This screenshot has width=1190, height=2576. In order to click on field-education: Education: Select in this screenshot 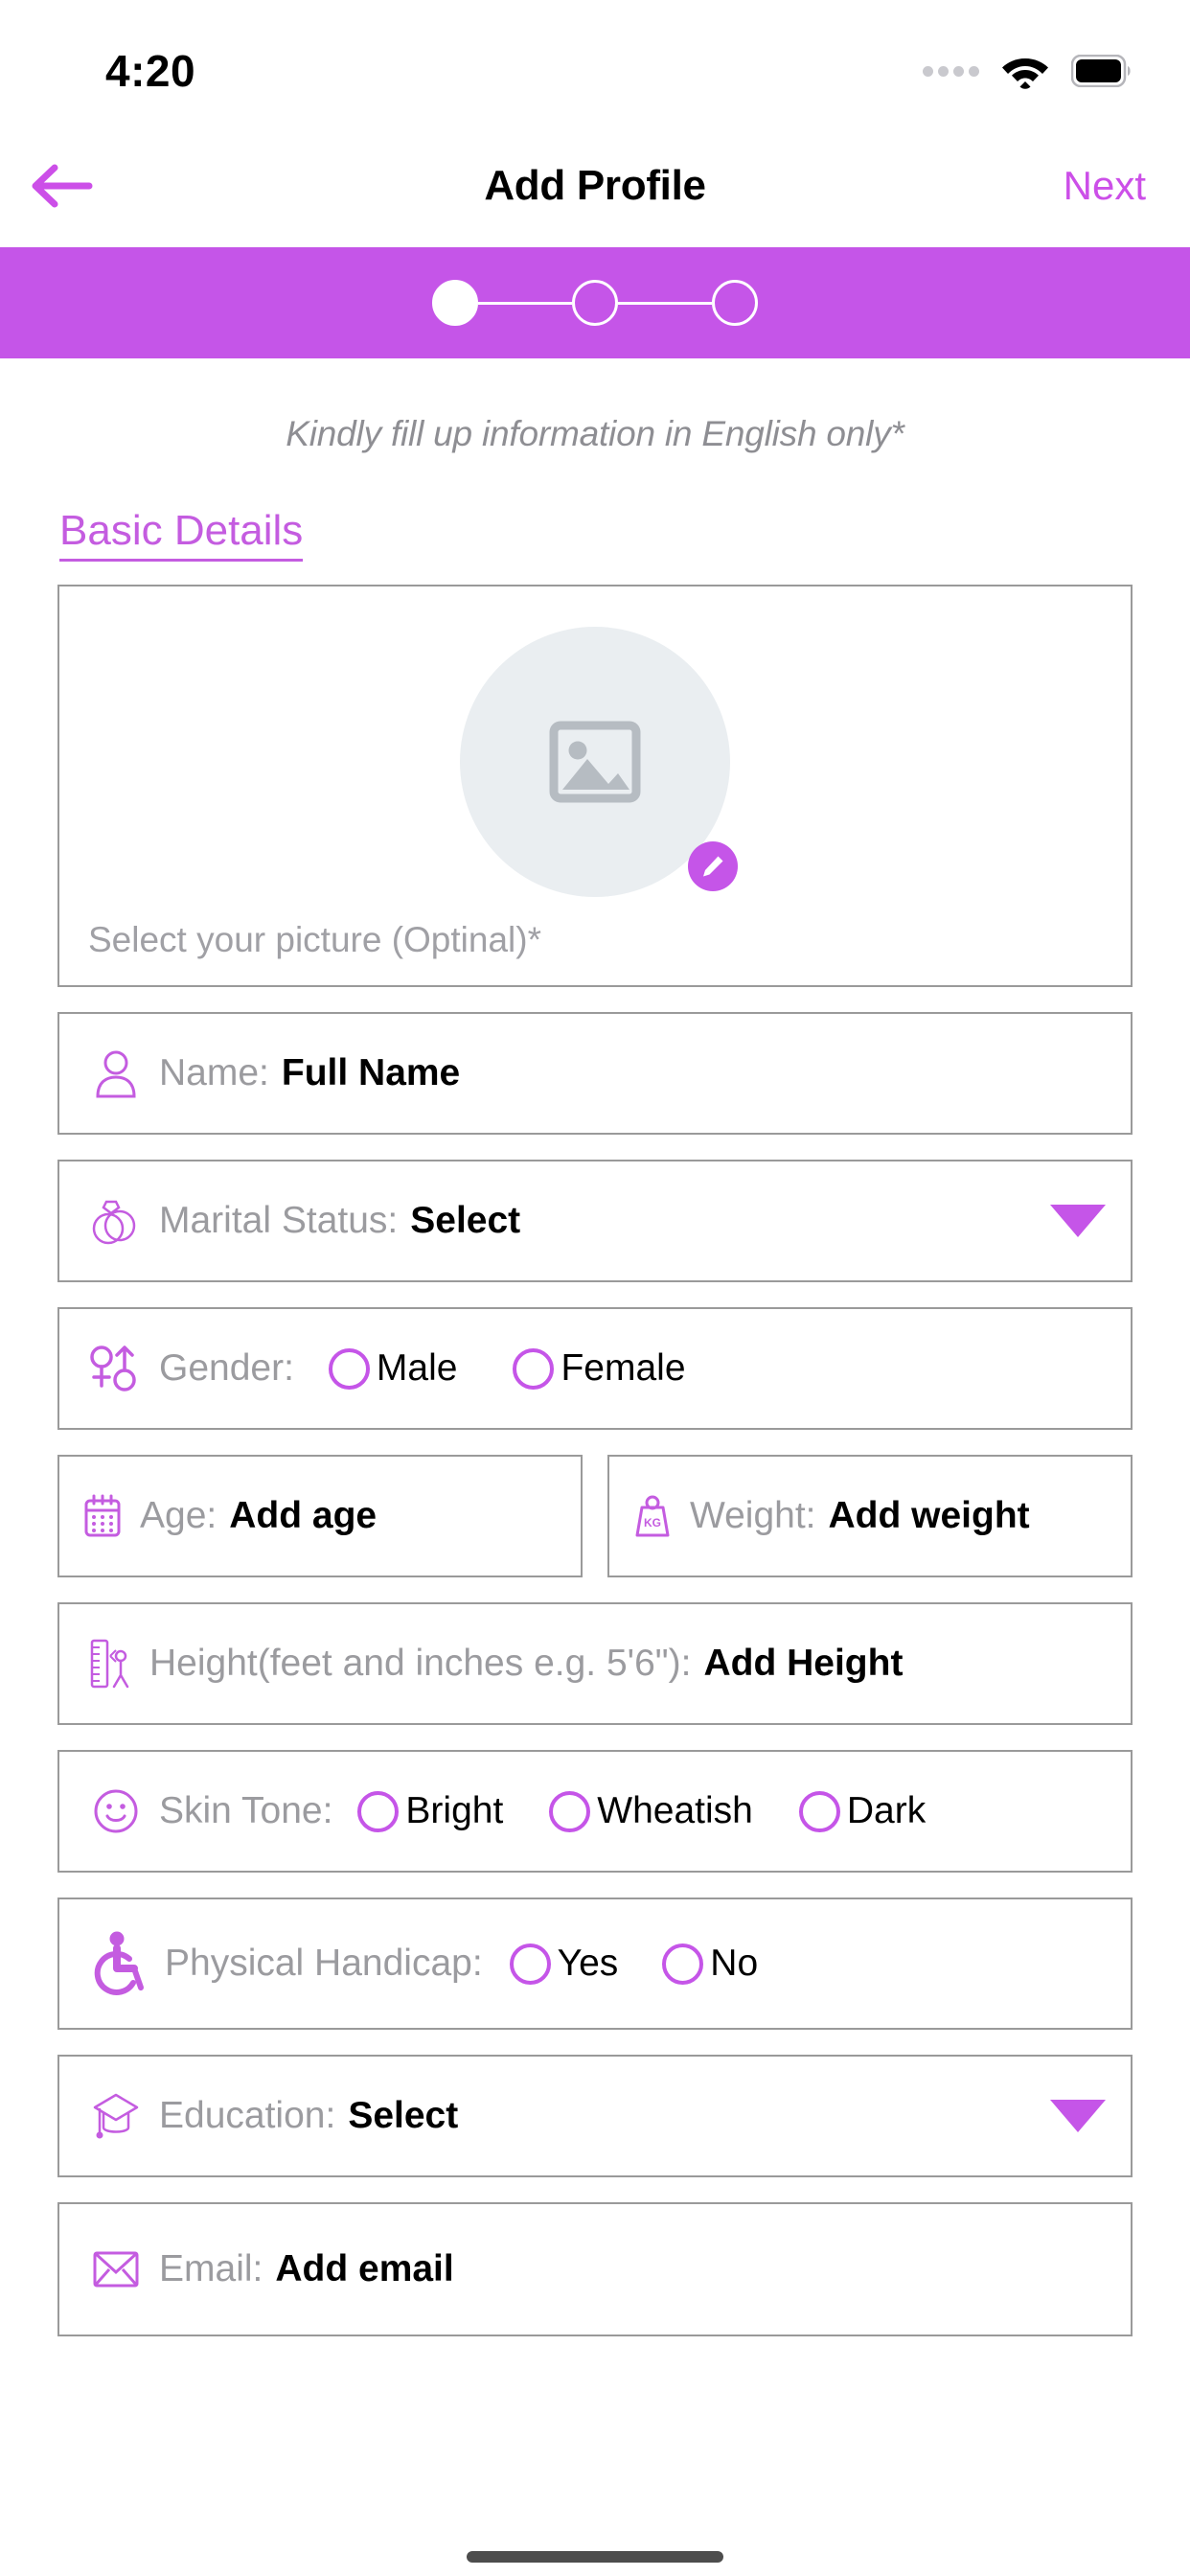, I will do `click(595, 2116)`.